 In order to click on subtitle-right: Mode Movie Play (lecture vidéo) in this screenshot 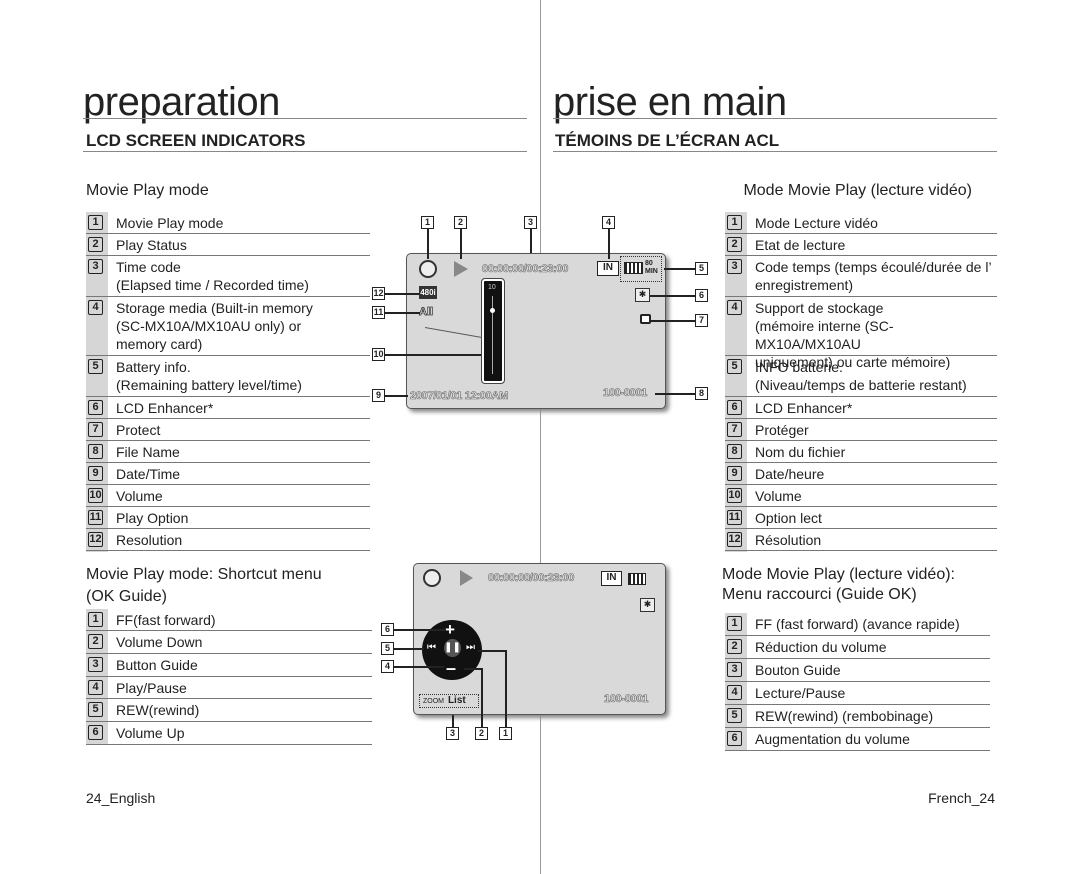, I will do `click(857, 190)`.